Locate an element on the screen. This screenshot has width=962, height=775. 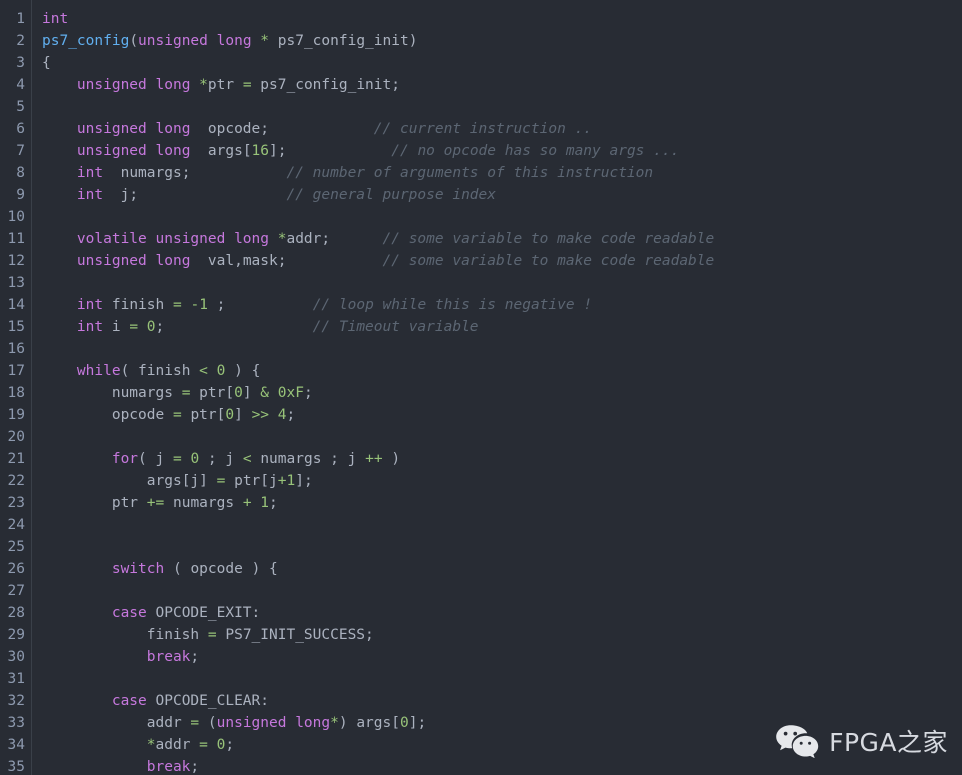
code-line: int is located at coordinates (502, 19).